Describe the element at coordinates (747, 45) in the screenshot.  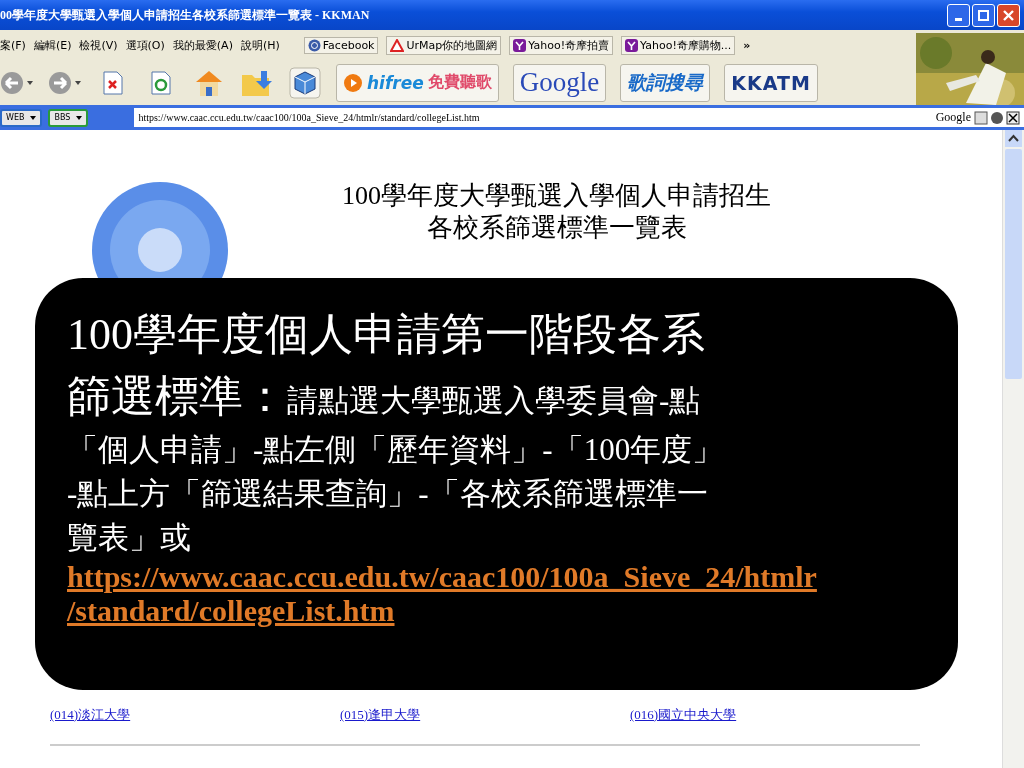
I see `more-bookmarks: »` at that location.